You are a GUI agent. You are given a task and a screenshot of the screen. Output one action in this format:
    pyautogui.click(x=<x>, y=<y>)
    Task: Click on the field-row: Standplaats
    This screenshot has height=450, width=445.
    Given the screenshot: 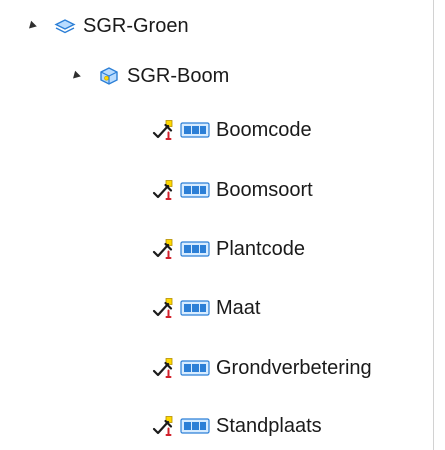 What is the action you would take?
    pyautogui.click(x=236, y=426)
    